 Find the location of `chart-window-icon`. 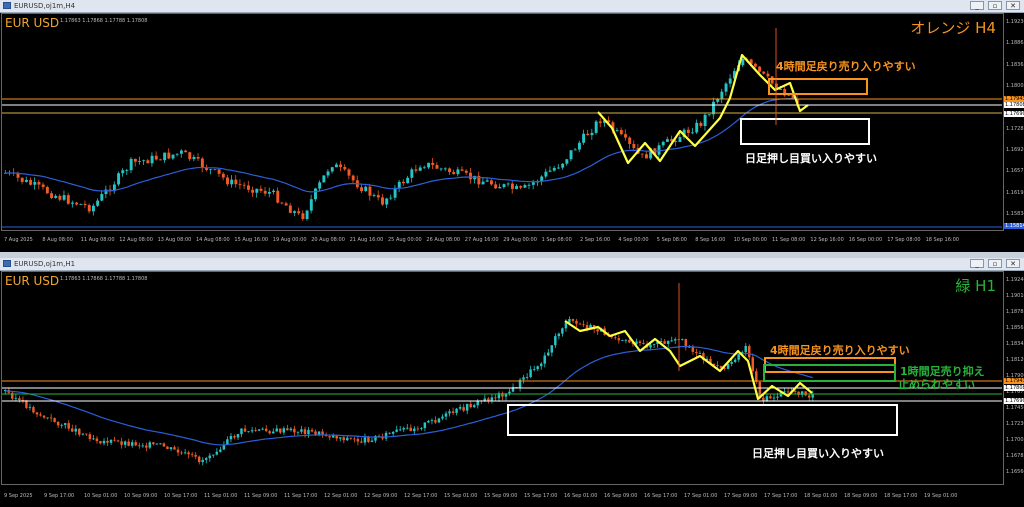

chart-window-icon is located at coordinates (7, 5).